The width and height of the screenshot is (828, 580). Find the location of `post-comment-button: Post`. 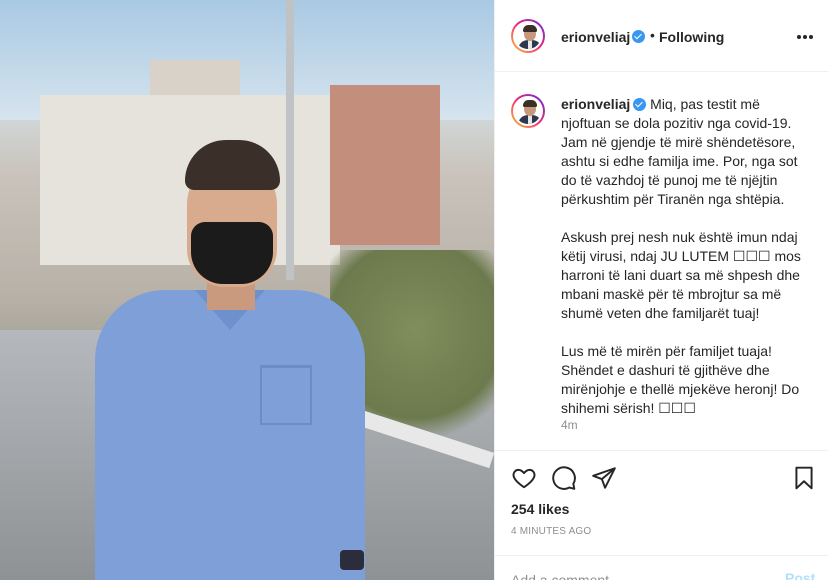

post-comment-button: Post is located at coordinates (800, 575).